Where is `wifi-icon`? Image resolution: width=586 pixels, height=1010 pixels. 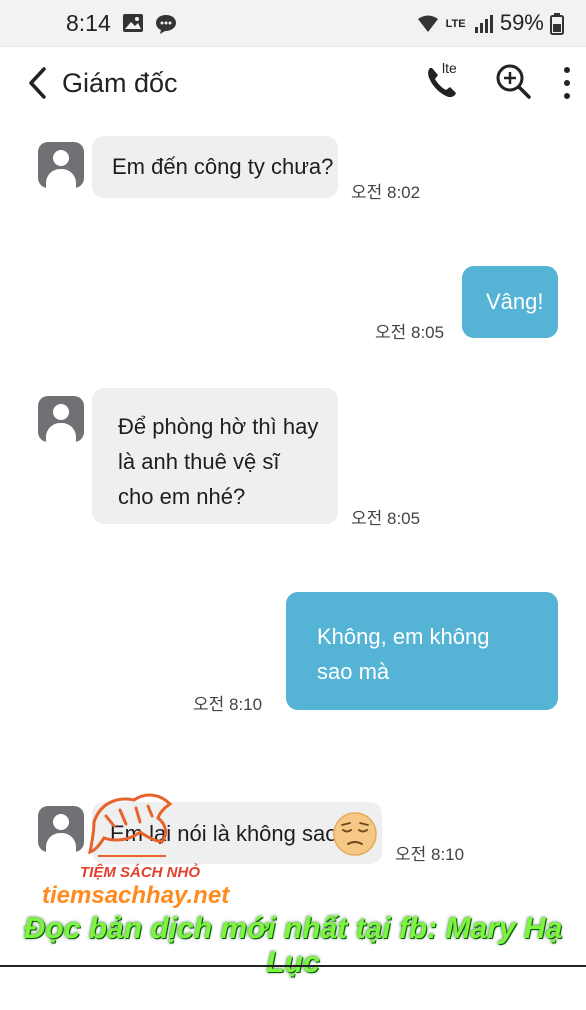 wifi-icon is located at coordinates (428, 24).